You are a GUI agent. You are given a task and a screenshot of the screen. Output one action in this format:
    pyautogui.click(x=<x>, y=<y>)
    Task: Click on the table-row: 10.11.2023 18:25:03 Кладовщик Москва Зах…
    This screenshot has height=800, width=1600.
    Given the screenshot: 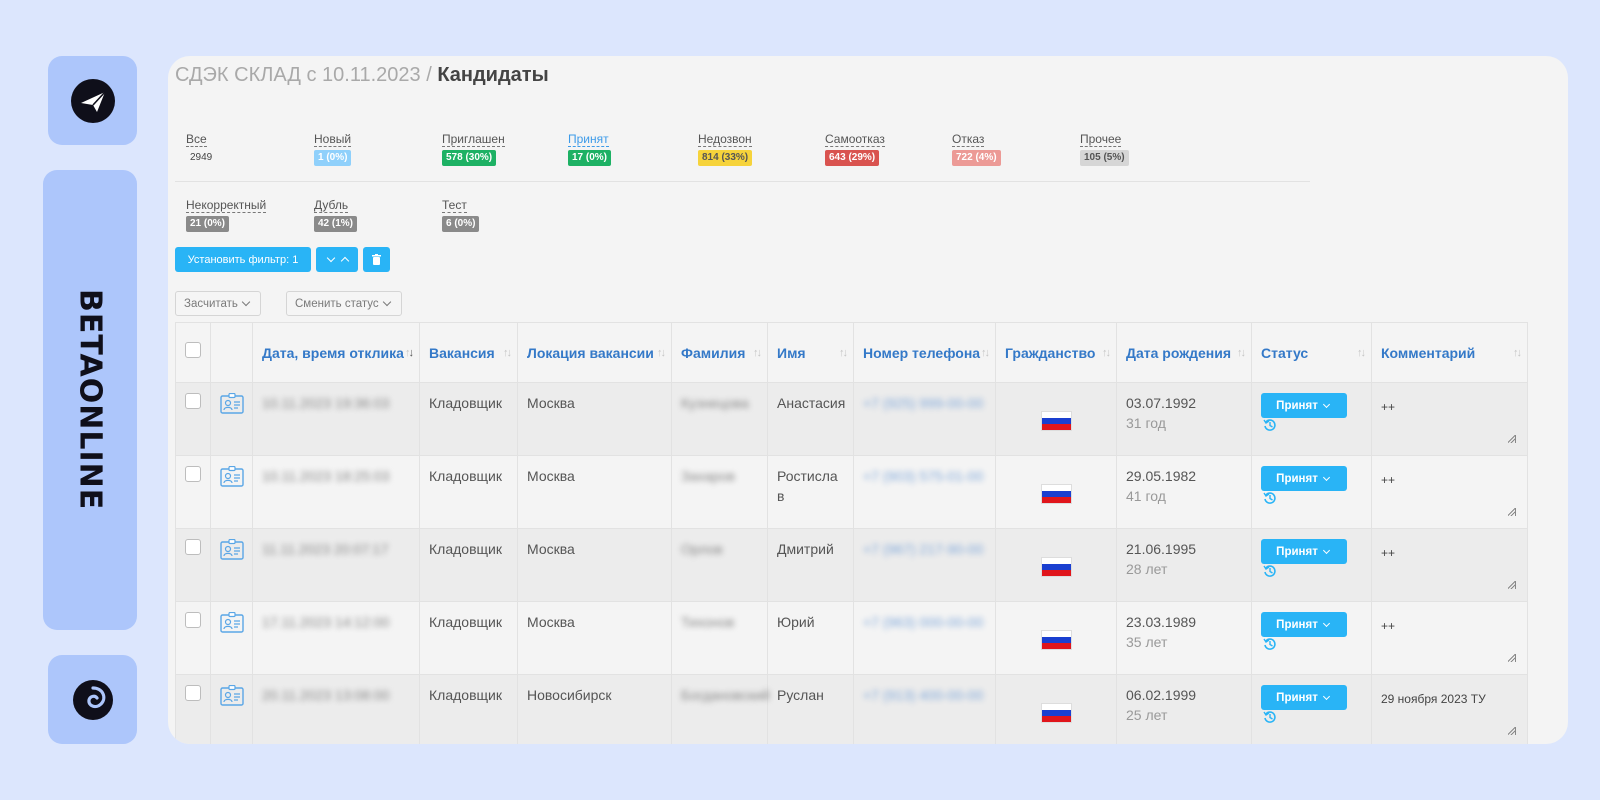 What is the action you would take?
    pyautogui.click(x=851, y=492)
    